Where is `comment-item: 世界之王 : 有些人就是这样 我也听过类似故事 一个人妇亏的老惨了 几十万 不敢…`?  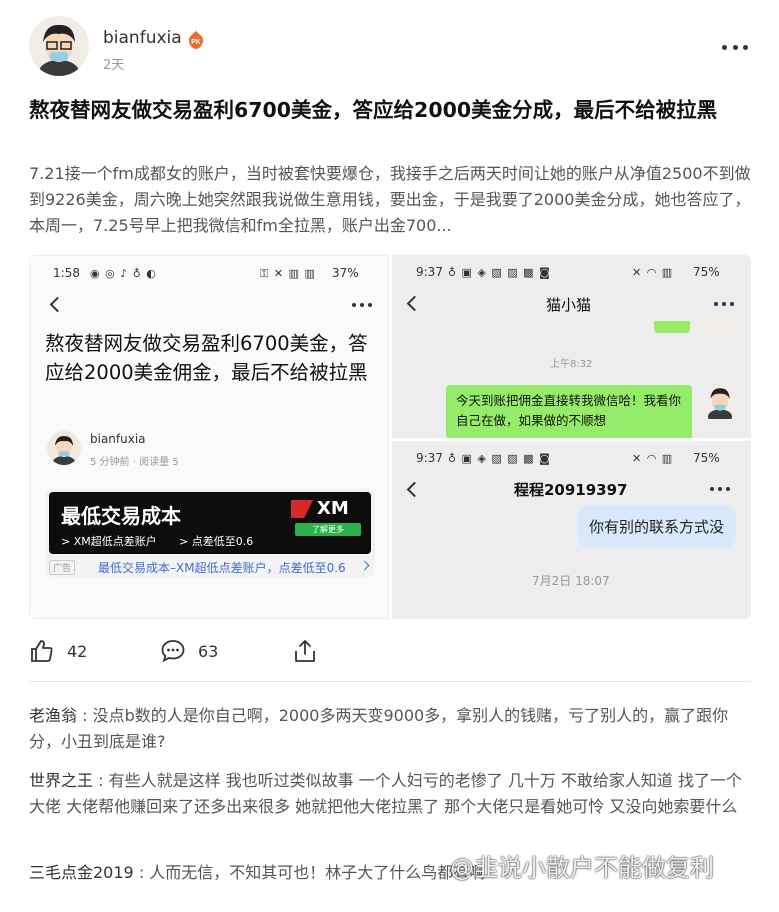 comment-item: 世界之王 : 有些人就是这样 我也听过类似故事 一个人妇亏的老惨了 几十万 不敢… is located at coordinates (390, 794).